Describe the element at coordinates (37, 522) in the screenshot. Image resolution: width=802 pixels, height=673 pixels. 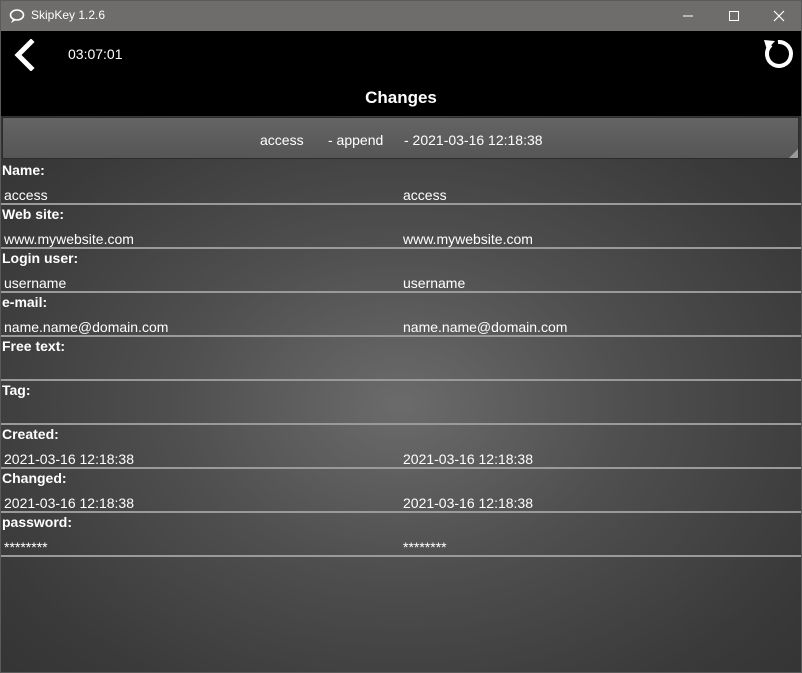
I see `field-label: password:` at that location.